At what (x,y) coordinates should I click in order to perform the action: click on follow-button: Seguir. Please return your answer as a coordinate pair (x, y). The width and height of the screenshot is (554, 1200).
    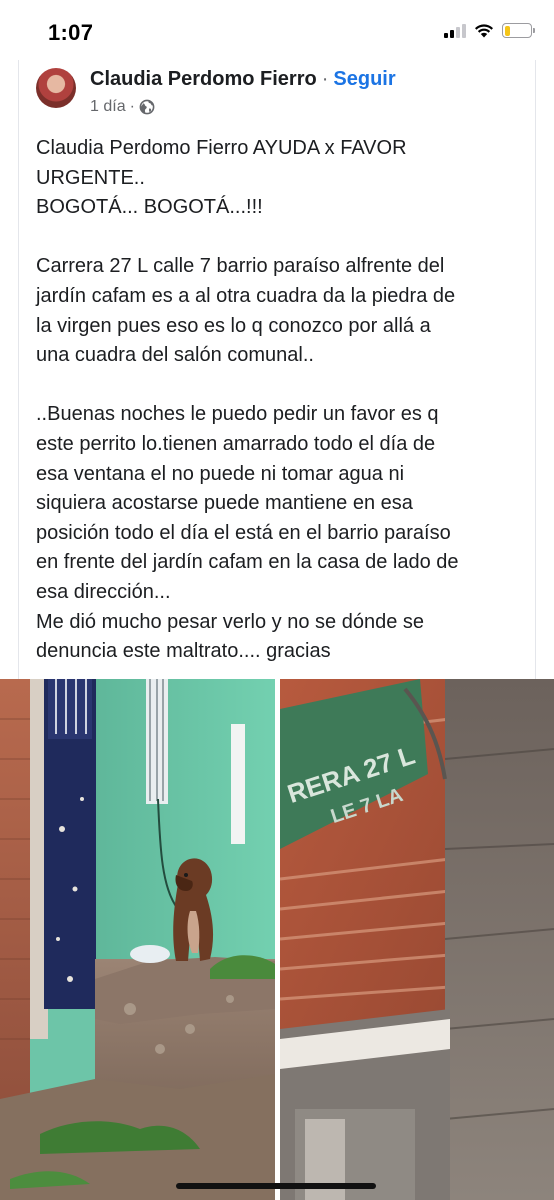
    Looking at the image, I should click on (364, 79).